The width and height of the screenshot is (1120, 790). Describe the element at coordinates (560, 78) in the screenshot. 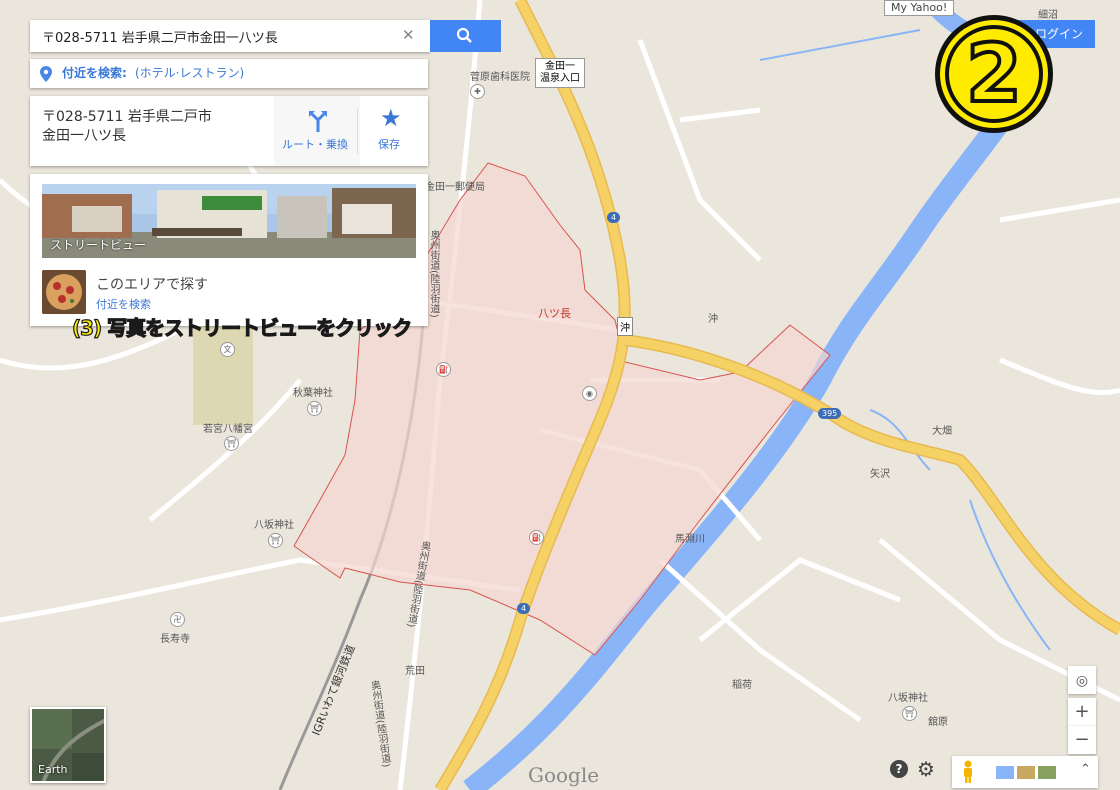

I see `onsen-line2: 温泉入口` at that location.